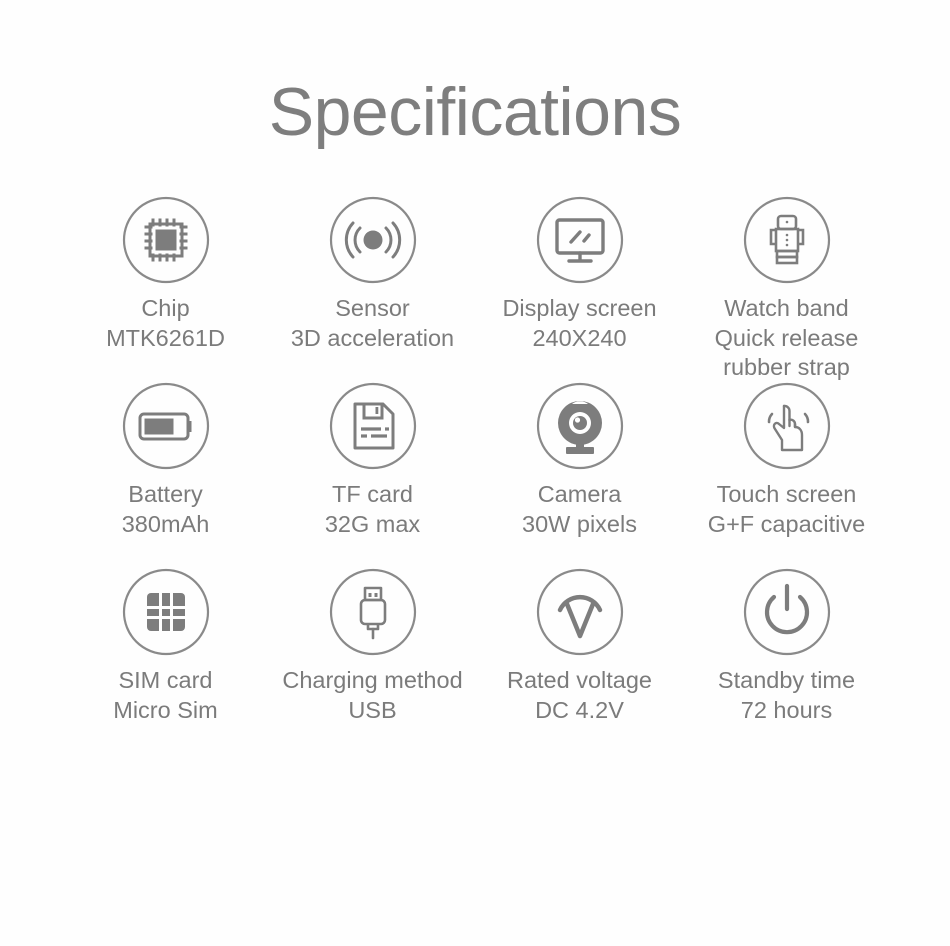 This screenshot has width=950, height=946. I want to click on spec-line2: Quick release, so click(786, 337).